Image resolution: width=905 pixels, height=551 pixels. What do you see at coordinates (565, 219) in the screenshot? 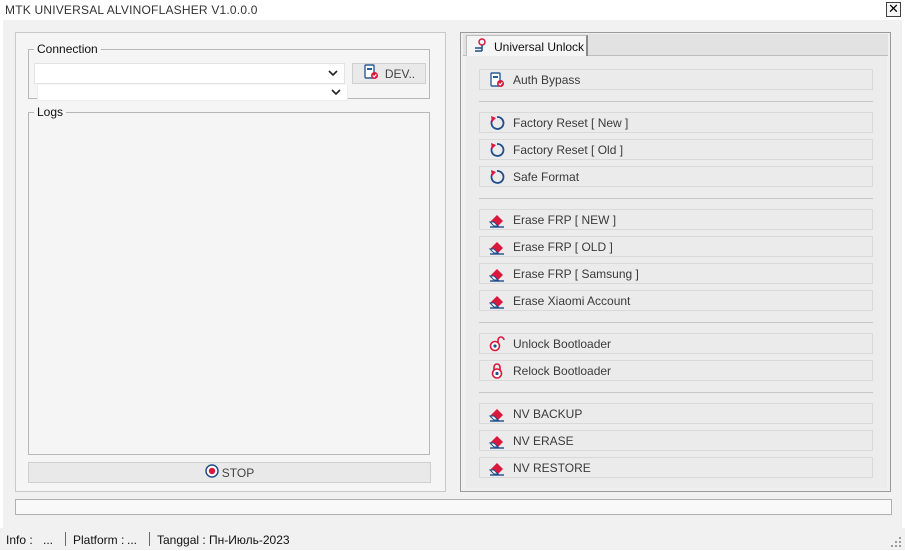
I see `erase-frp-new-label: Erase FRP [ NEW ]` at bounding box center [565, 219].